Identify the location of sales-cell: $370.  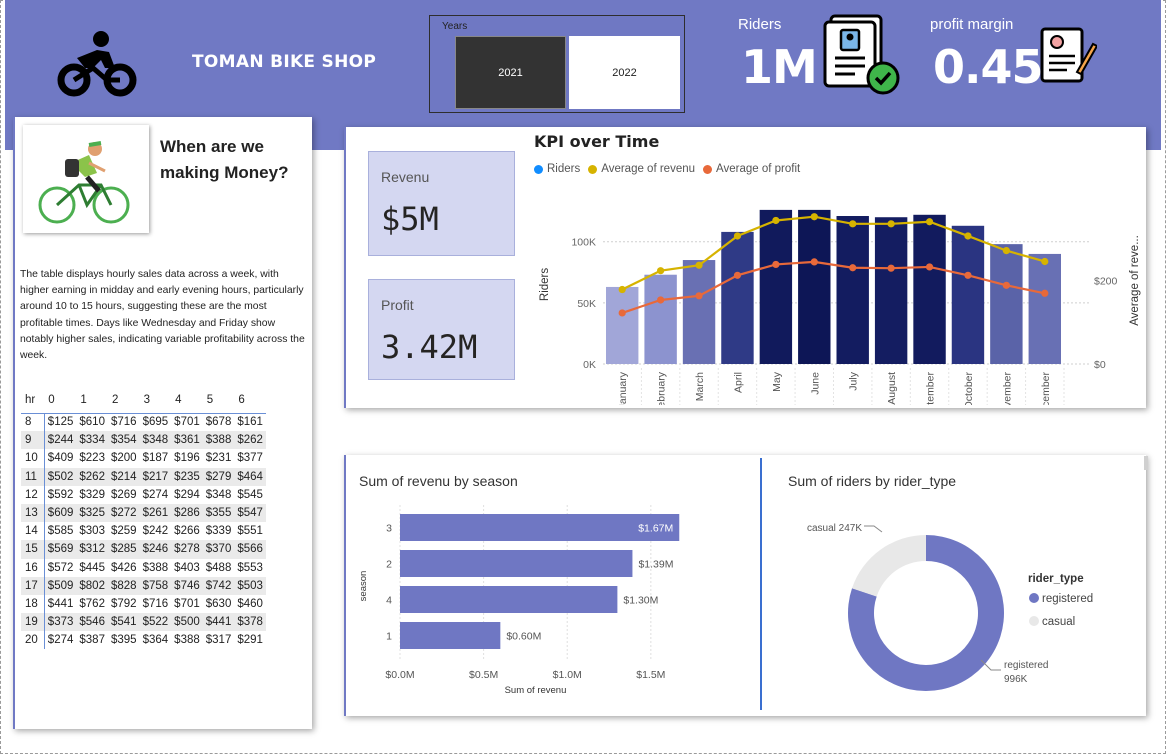
(218, 549).